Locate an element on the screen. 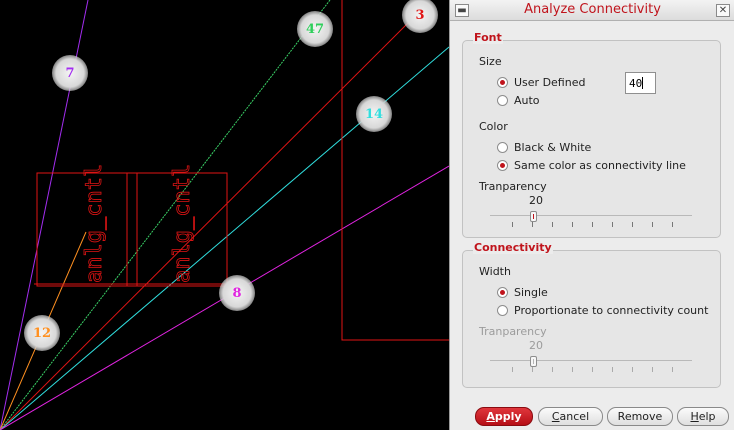  font-group-title: Font is located at coordinates (488, 37).